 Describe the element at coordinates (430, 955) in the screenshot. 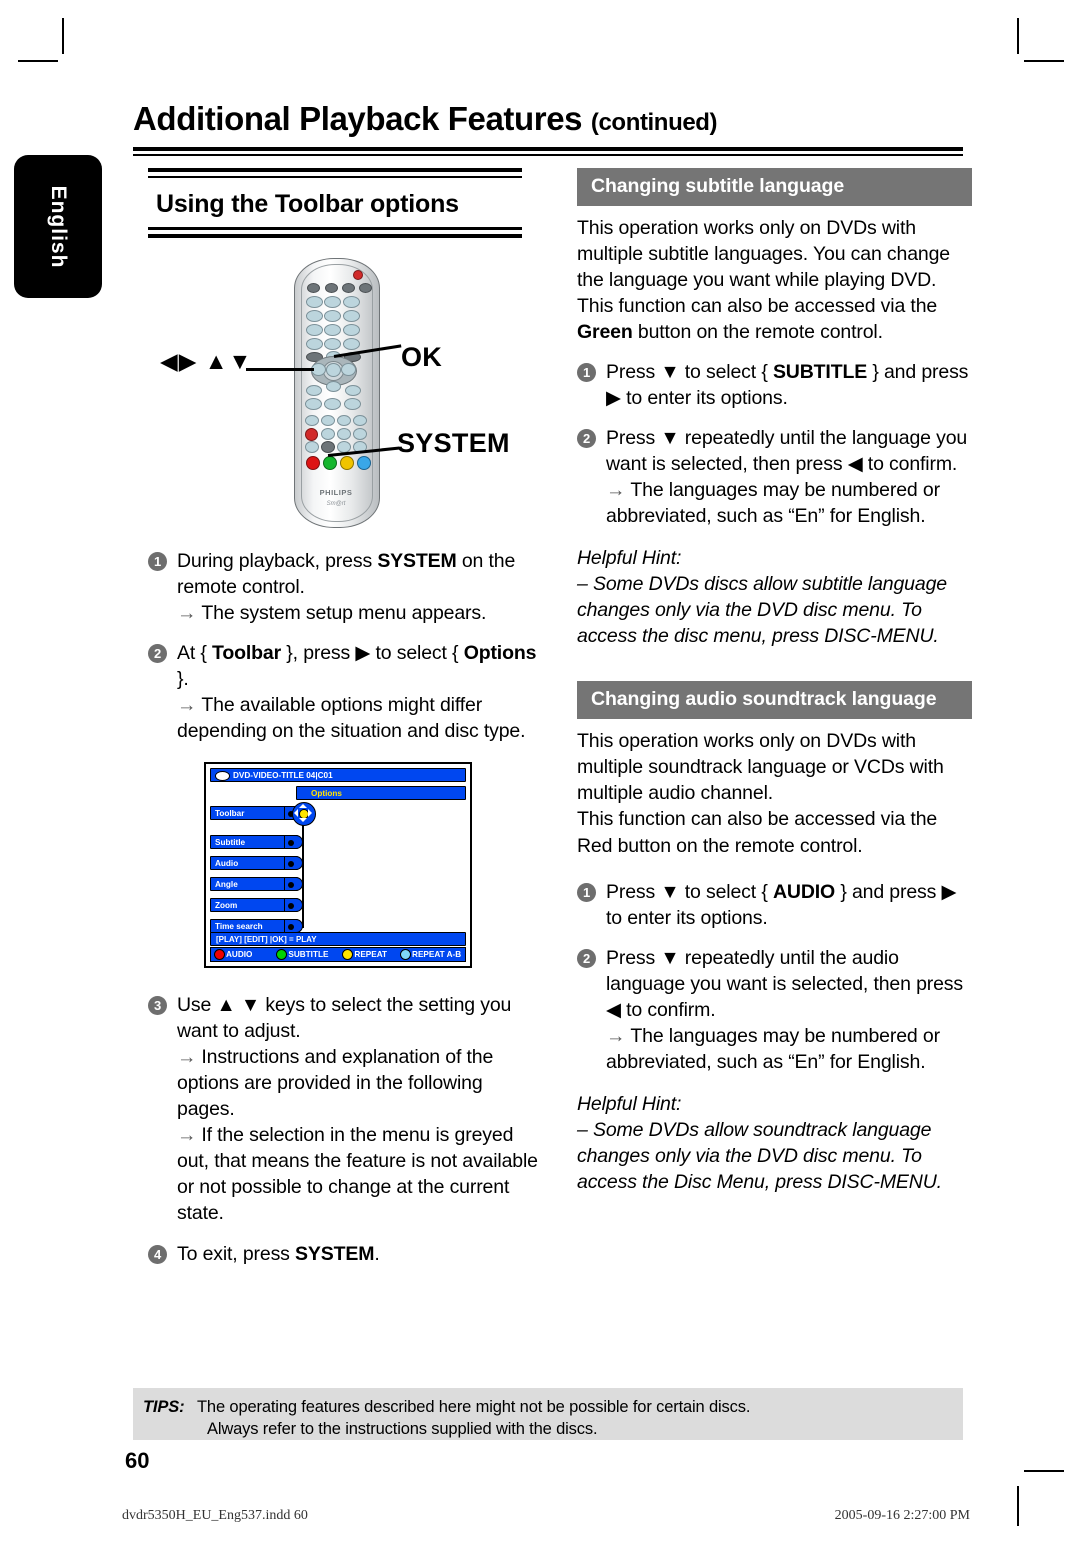

I see `osd-color-button-repeat-ab: REPEAT A-B` at that location.